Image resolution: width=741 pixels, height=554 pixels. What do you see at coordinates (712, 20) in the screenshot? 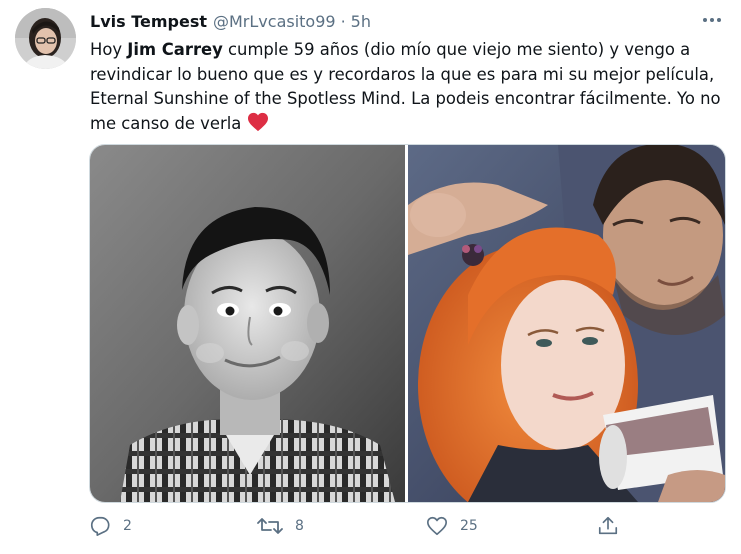
I see `more-icon` at bounding box center [712, 20].